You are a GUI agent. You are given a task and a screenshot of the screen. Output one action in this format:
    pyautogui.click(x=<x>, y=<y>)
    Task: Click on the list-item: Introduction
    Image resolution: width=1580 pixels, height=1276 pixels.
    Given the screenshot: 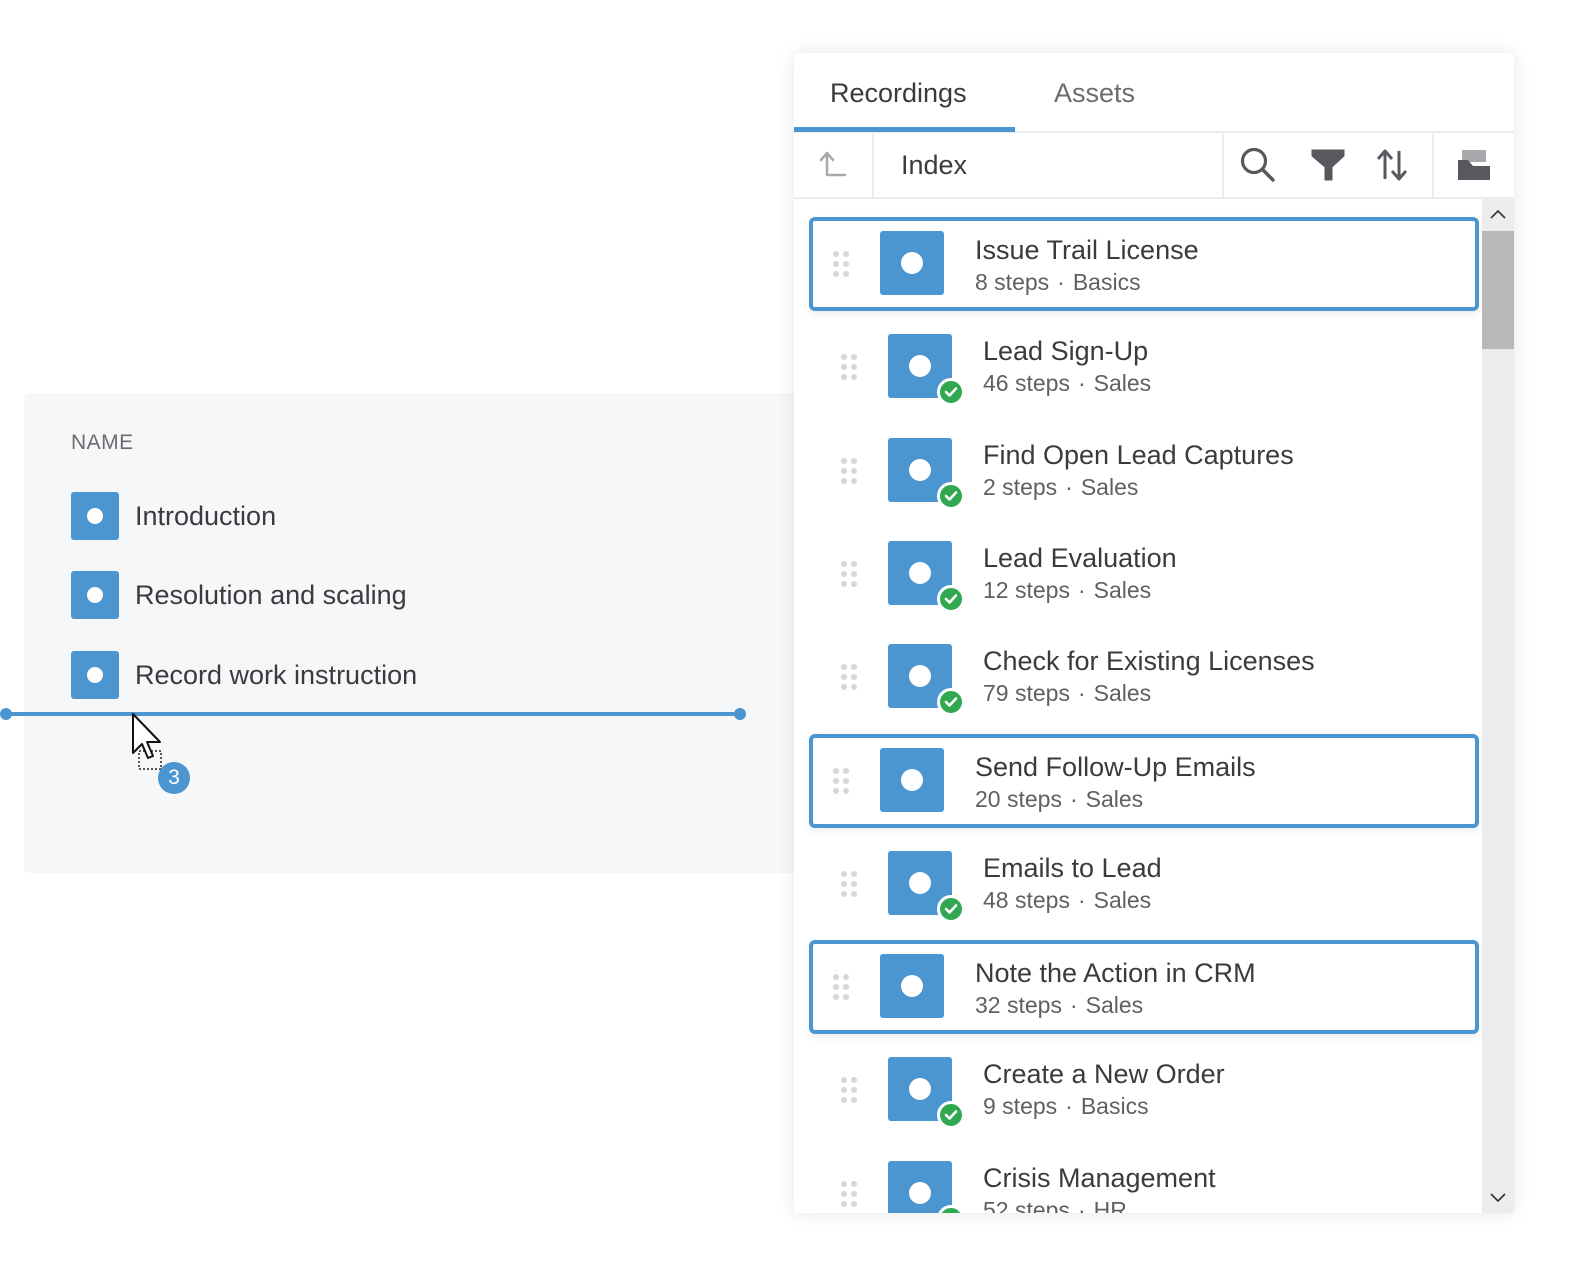 What is the action you would take?
    pyautogui.click(x=173, y=516)
    